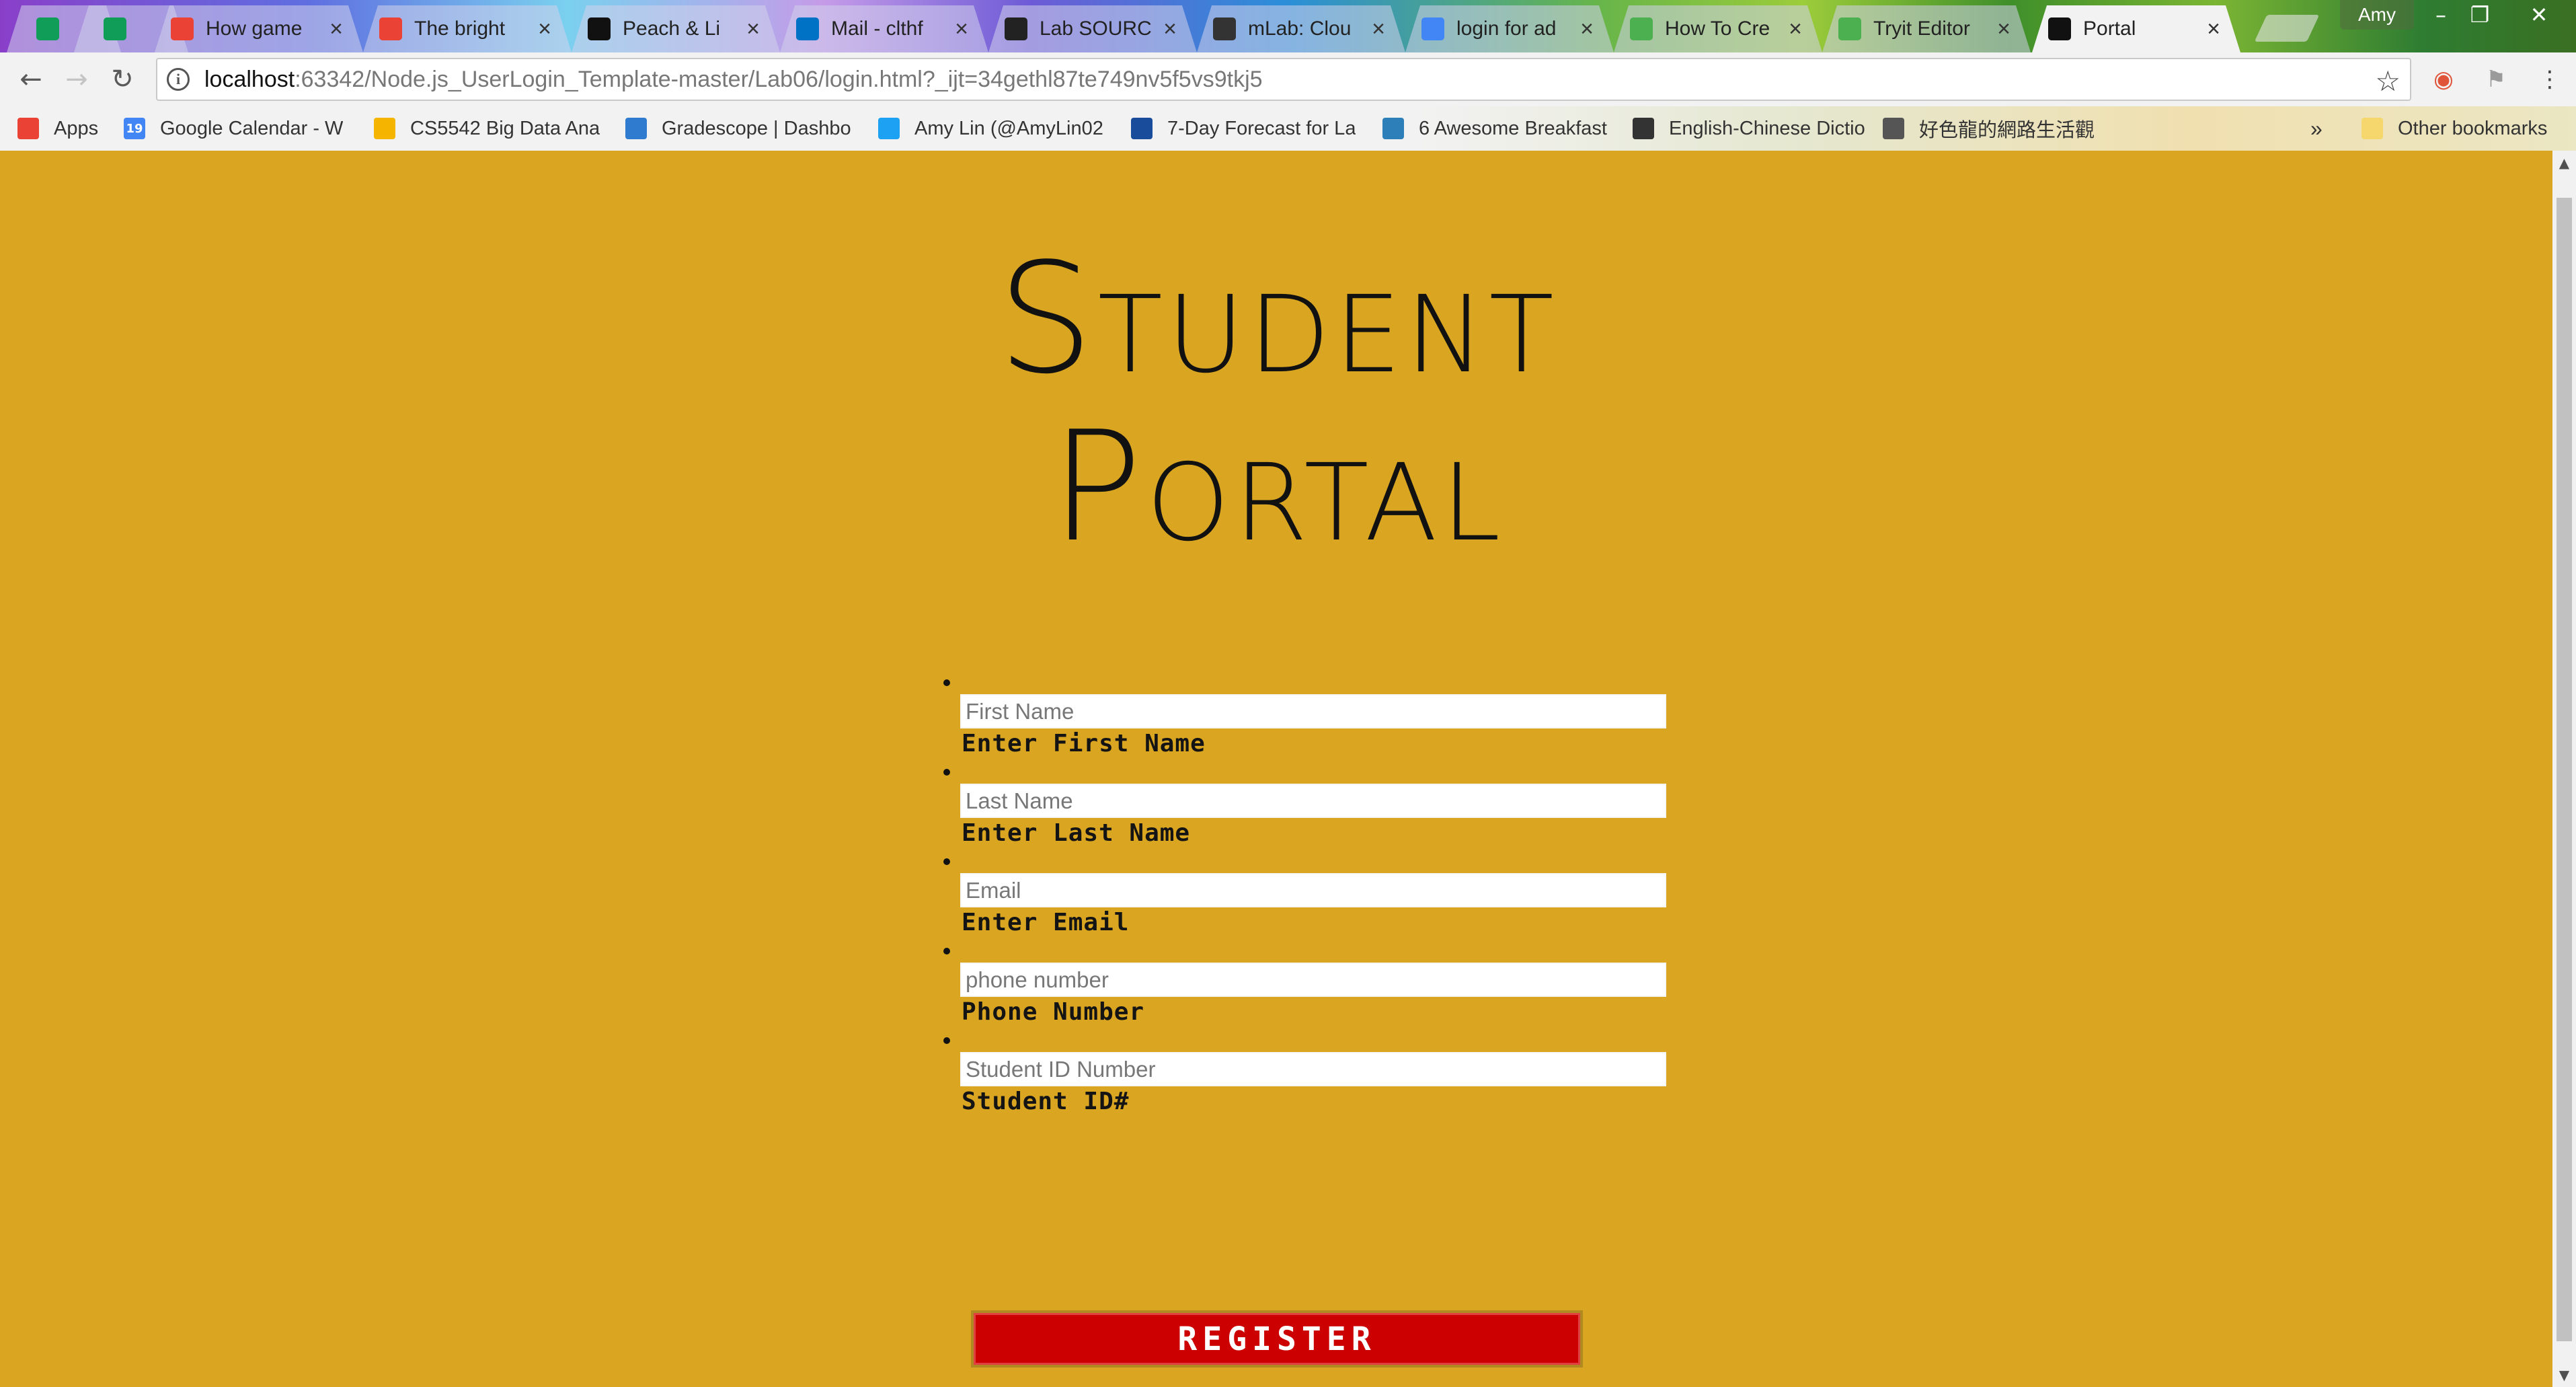 The image size is (2576, 1387). Describe the element at coordinates (252, 128) in the screenshot. I see `bookmark-label: Google Calendar - W` at that location.